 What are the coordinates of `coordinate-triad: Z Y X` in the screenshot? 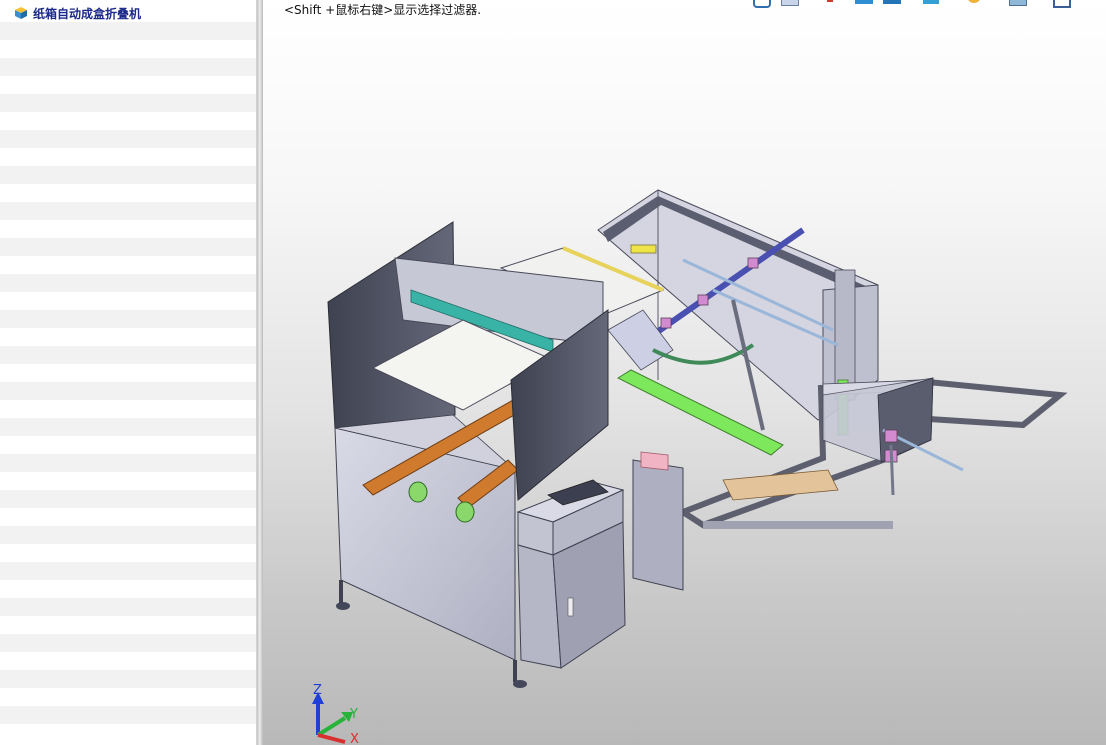 It's located at (335, 714).